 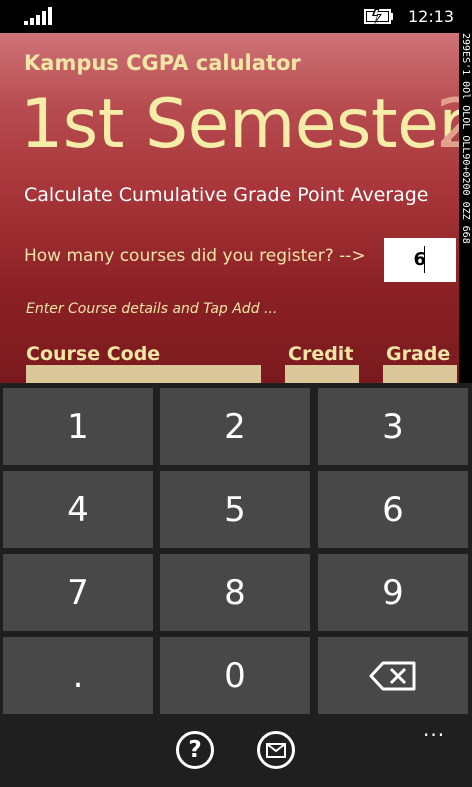 What do you see at coordinates (78, 426) in the screenshot?
I see `key-1: 1` at bounding box center [78, 426].